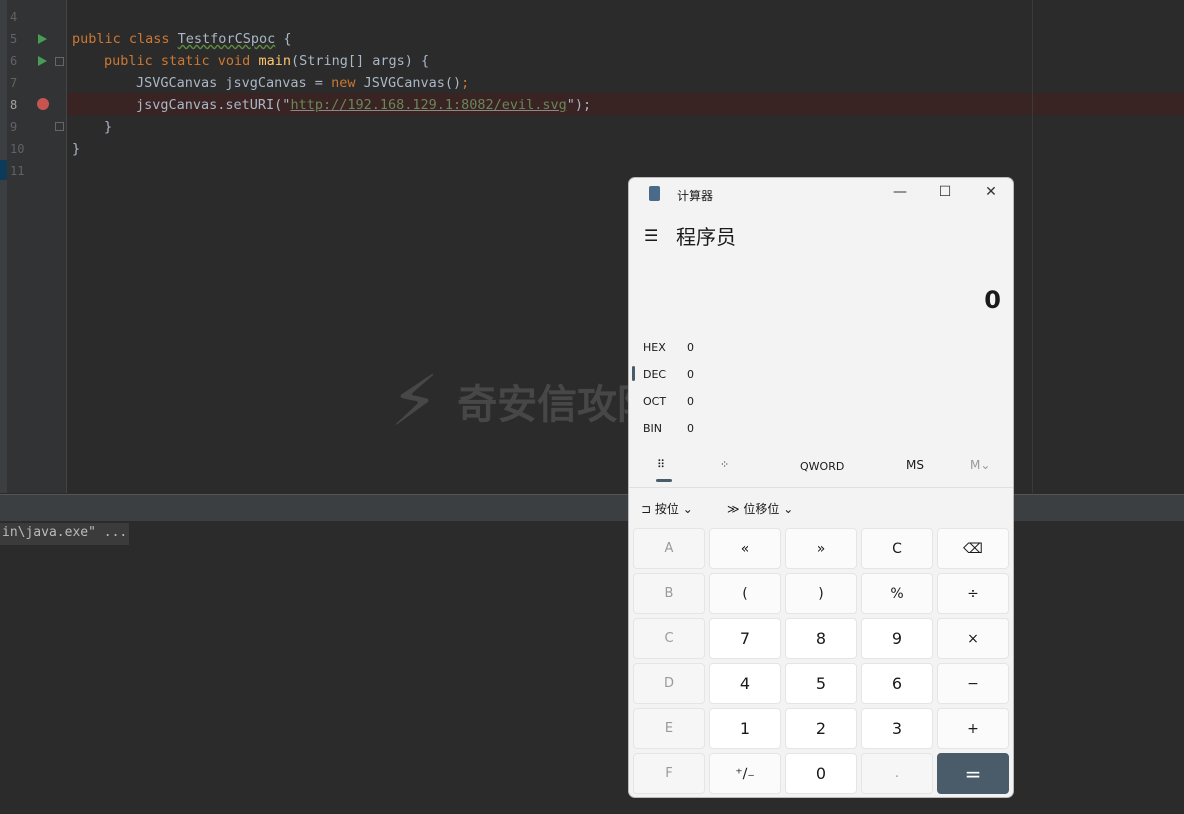 This screenshot has height=814, width=1184. What do you see at coordinates (992, 300) in the screenshot?
I see `result-display: 0` at bounding box center [992, 300].